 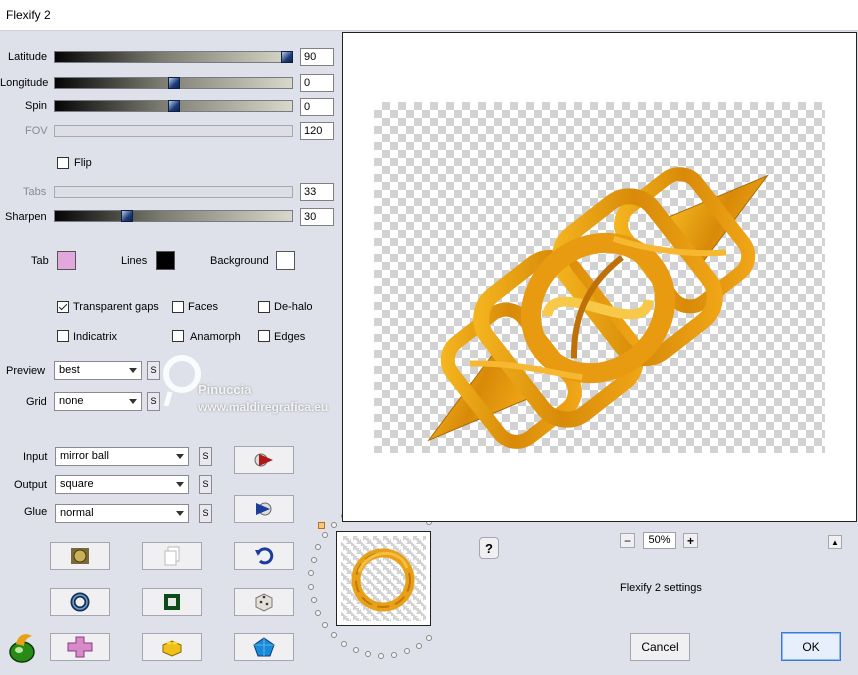 What do you see at coordinates (77, 484) in the screenshot?
I see `output-select-value: square` at bounding box center [77, 484].